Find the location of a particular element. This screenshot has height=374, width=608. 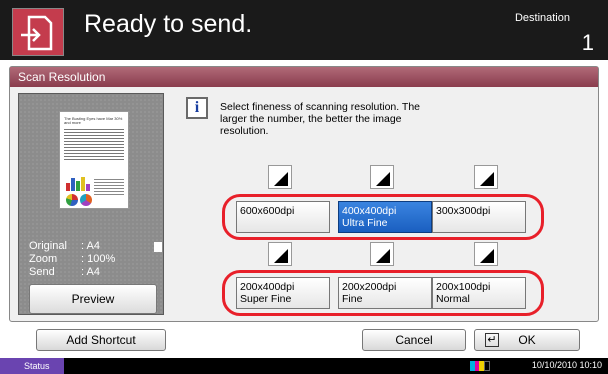

resolution-200x100-button: 200x100dpi Normal is located at coordinates (479, 293).